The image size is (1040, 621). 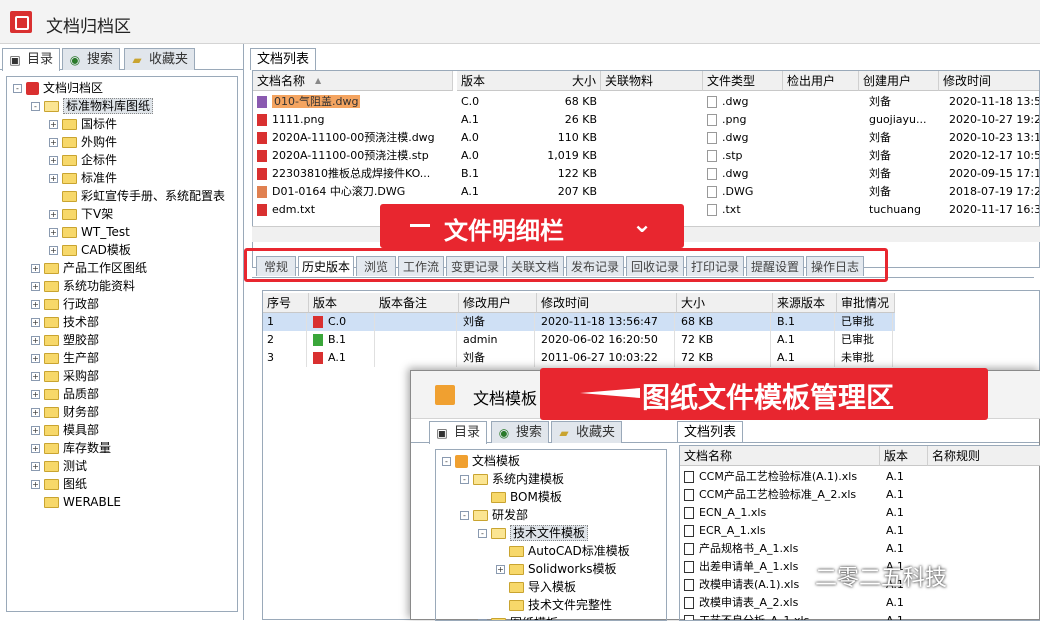 What do you see at coordinates (65, 412) in the screenshot?
I see `tree-node: + 财务部` at bounding box center [65, 412].